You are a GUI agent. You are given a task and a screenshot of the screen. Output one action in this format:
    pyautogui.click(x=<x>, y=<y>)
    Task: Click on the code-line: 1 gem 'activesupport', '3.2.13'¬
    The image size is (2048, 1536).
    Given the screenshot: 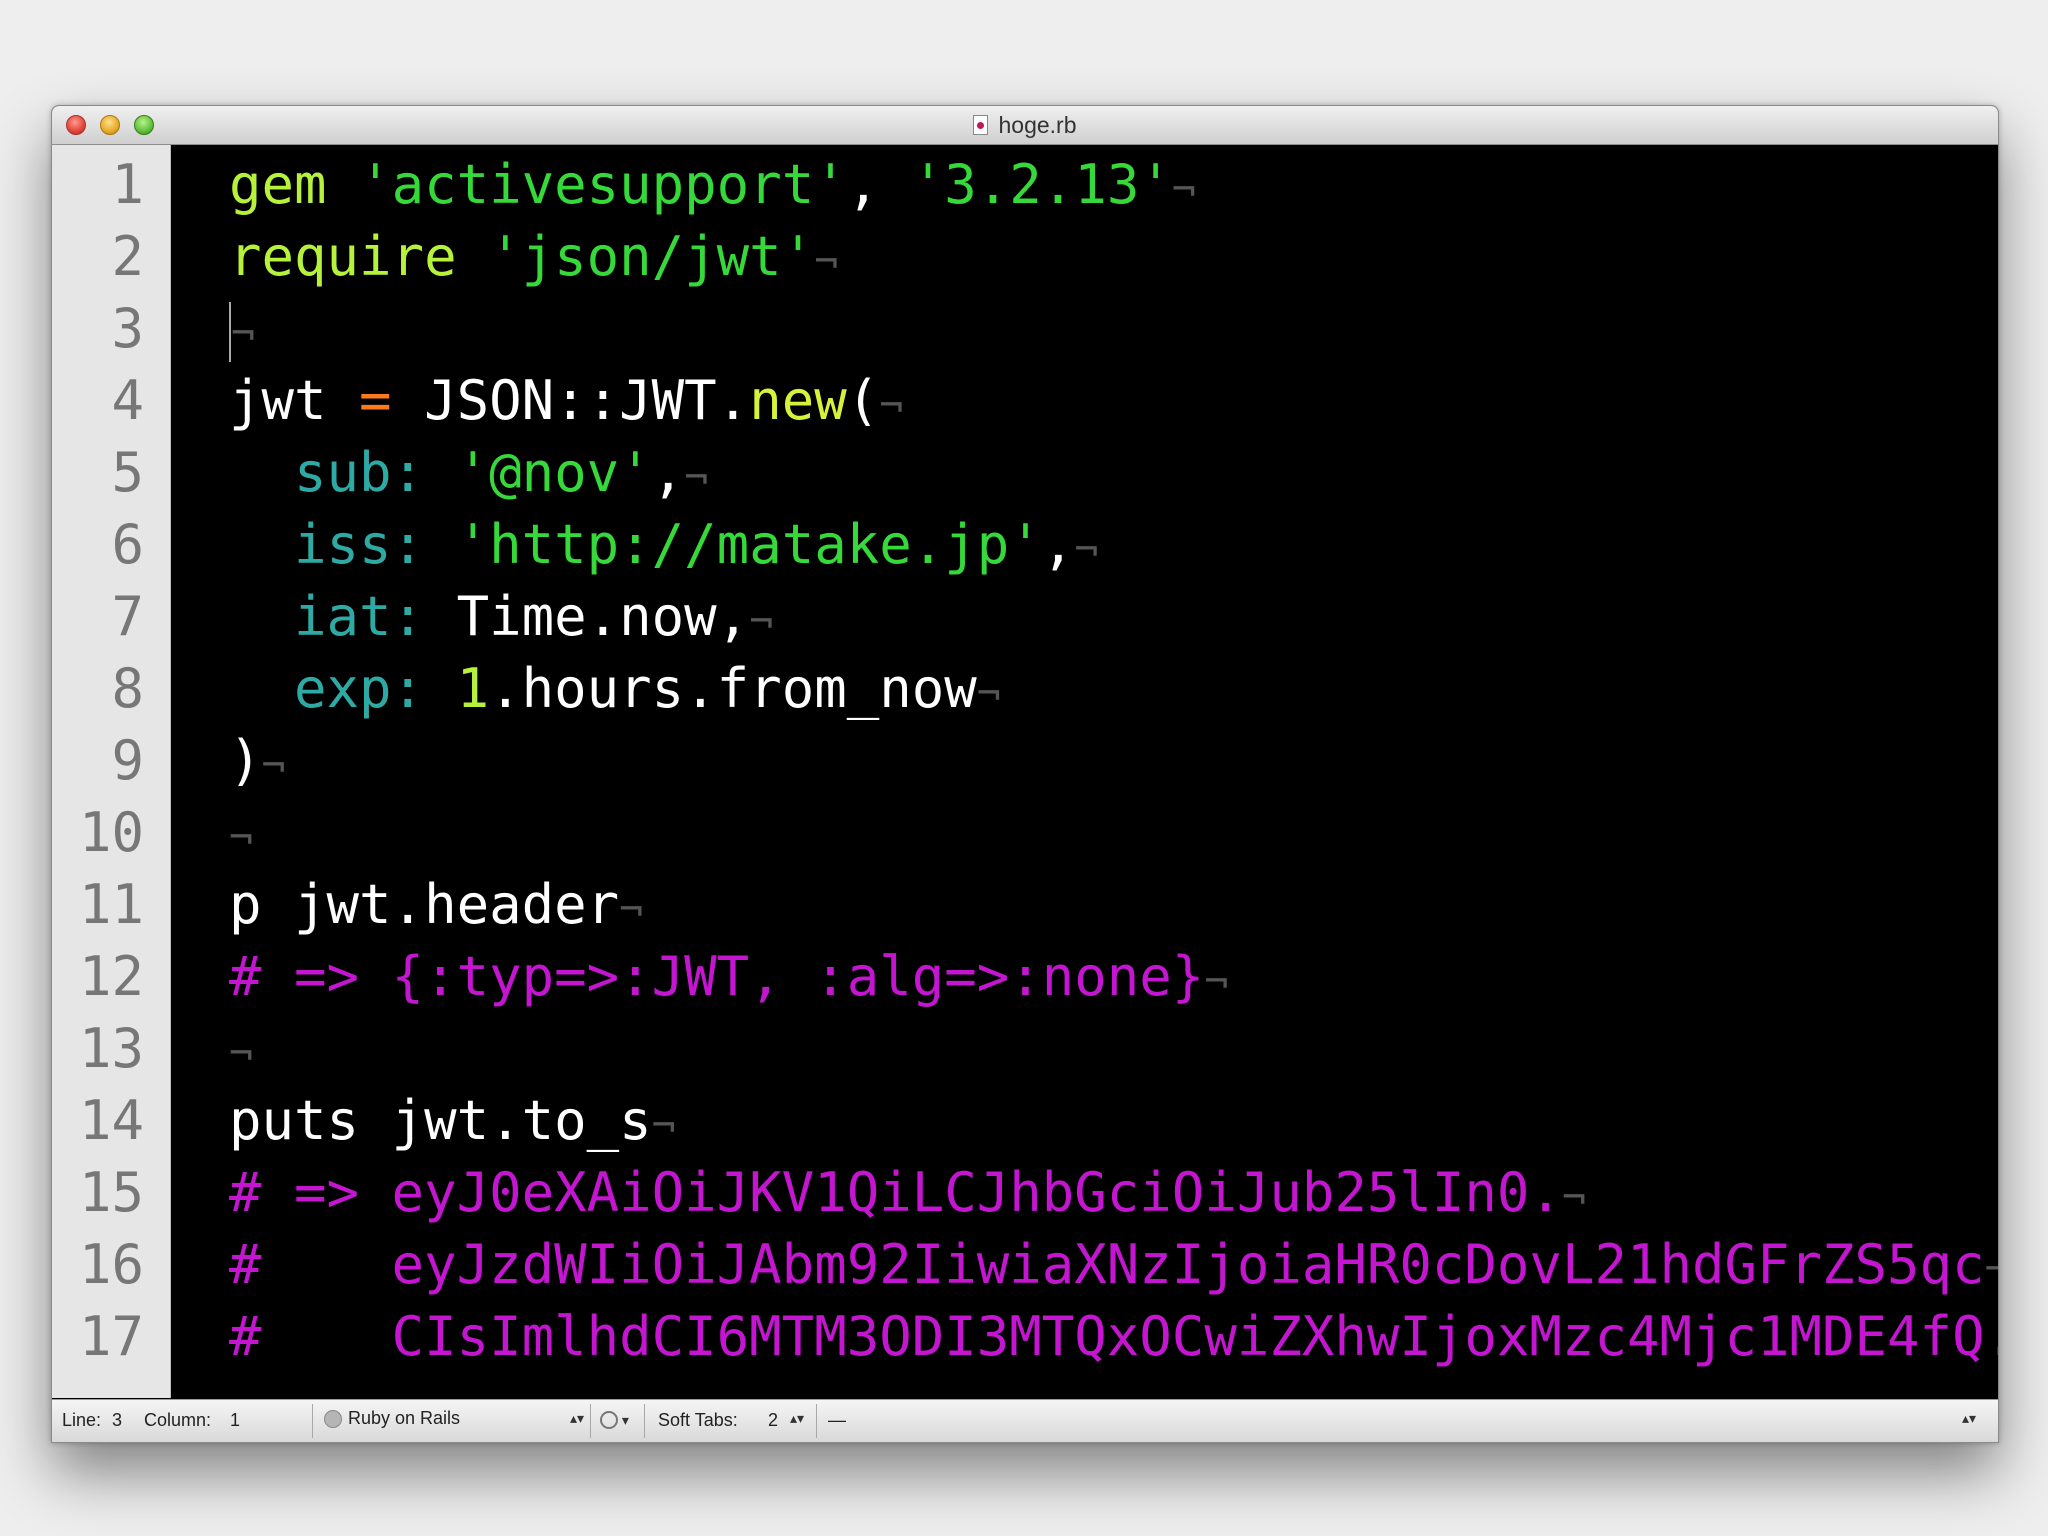 What is the action you would take?
    pyautogui.click(x=1054, y=185)
    